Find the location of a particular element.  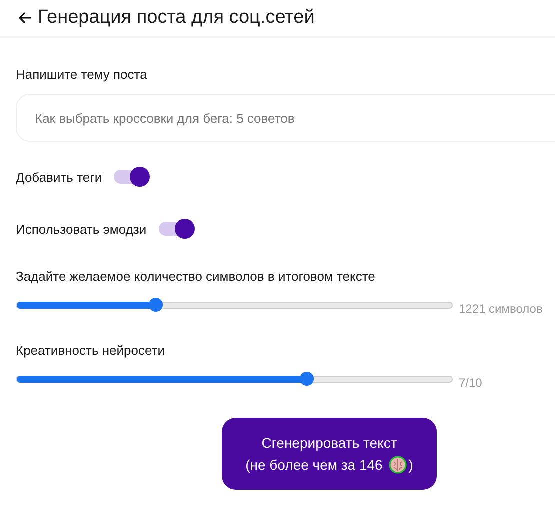

topic-input-field: Как выбрать кроссовки для бега: 5 советов is located at coordinates (285, 118).